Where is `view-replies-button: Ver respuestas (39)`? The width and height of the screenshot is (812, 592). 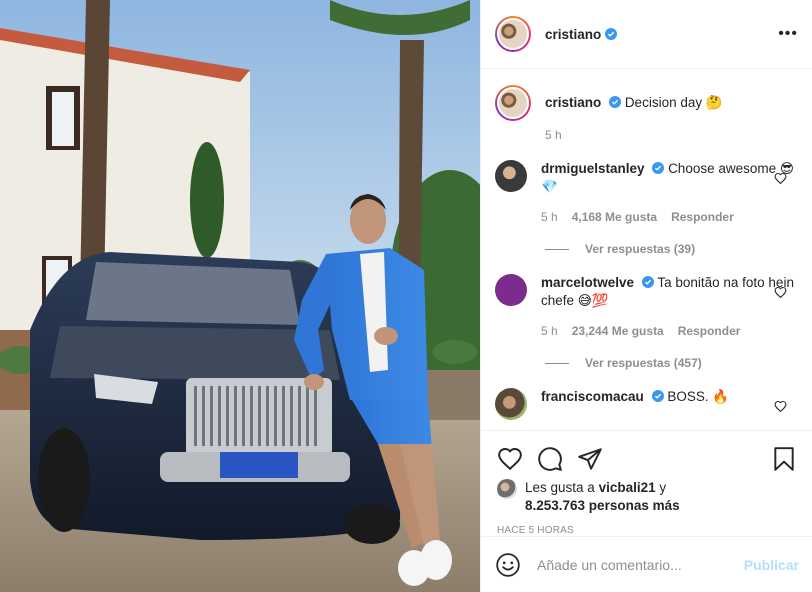
view-replies-button: Ver respuestas (39) is located at coordinates (671, 249).